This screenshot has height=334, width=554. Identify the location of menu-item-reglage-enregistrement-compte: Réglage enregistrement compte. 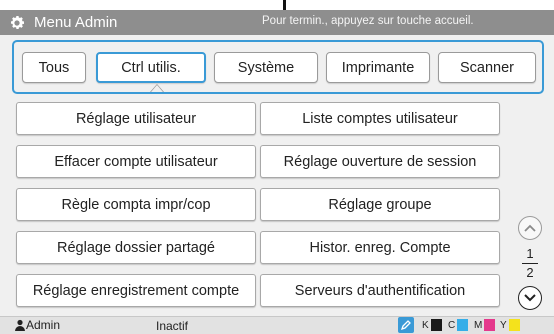
(136, 290).